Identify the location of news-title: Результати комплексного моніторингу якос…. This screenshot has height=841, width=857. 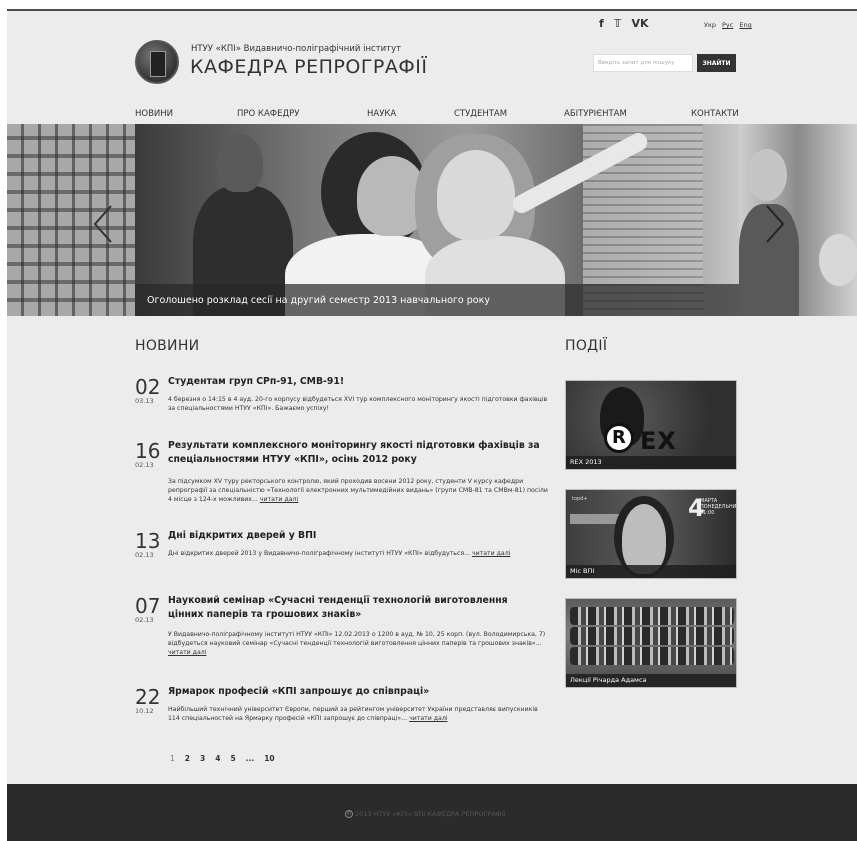
(354, 453).